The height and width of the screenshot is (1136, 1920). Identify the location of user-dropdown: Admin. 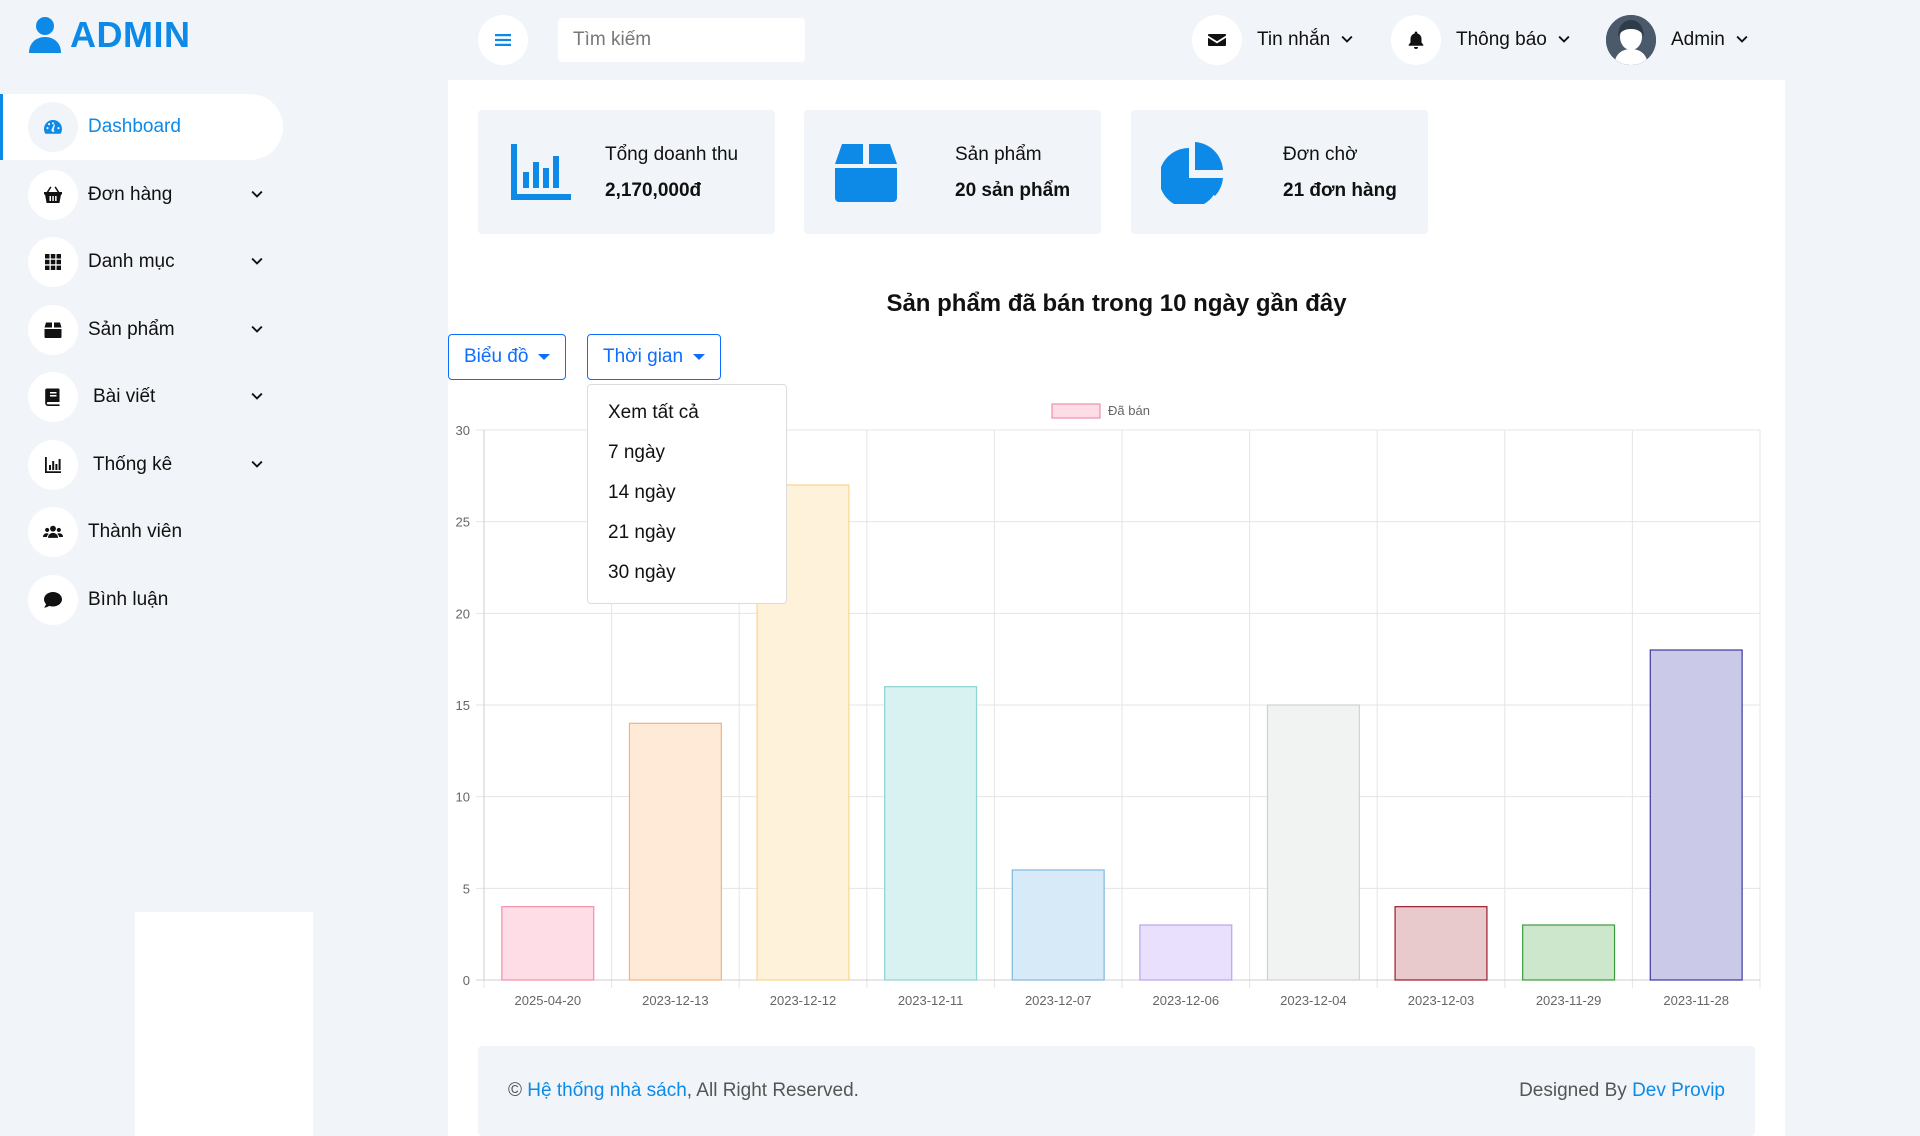
(1677, 40).